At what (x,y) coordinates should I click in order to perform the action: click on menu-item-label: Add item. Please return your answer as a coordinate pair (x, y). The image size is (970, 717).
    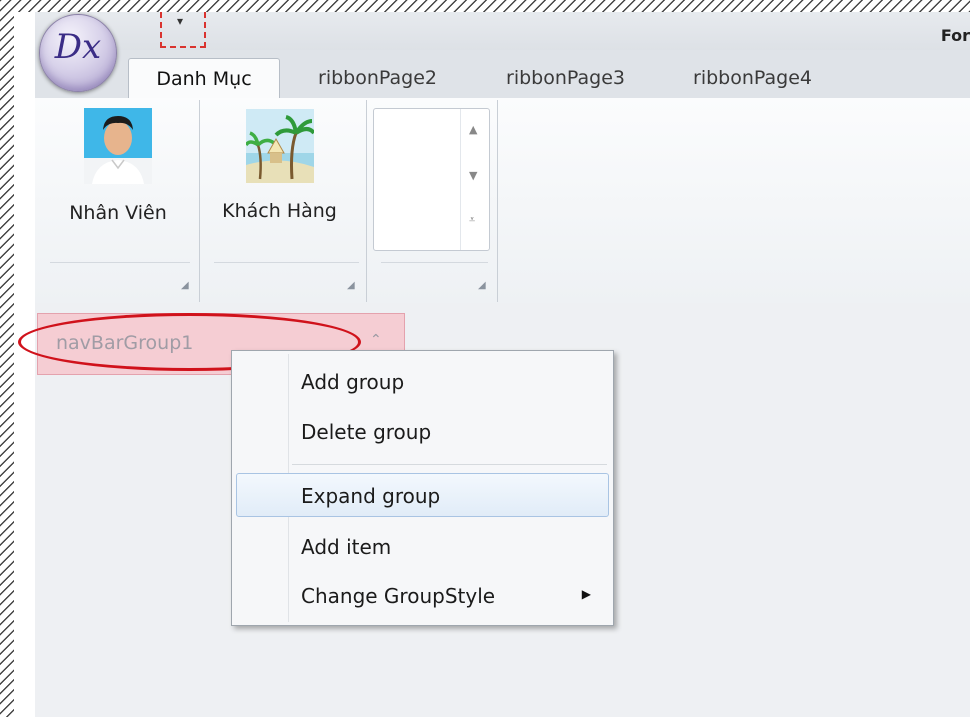
    Looking at the image, I should click on (346, 547).